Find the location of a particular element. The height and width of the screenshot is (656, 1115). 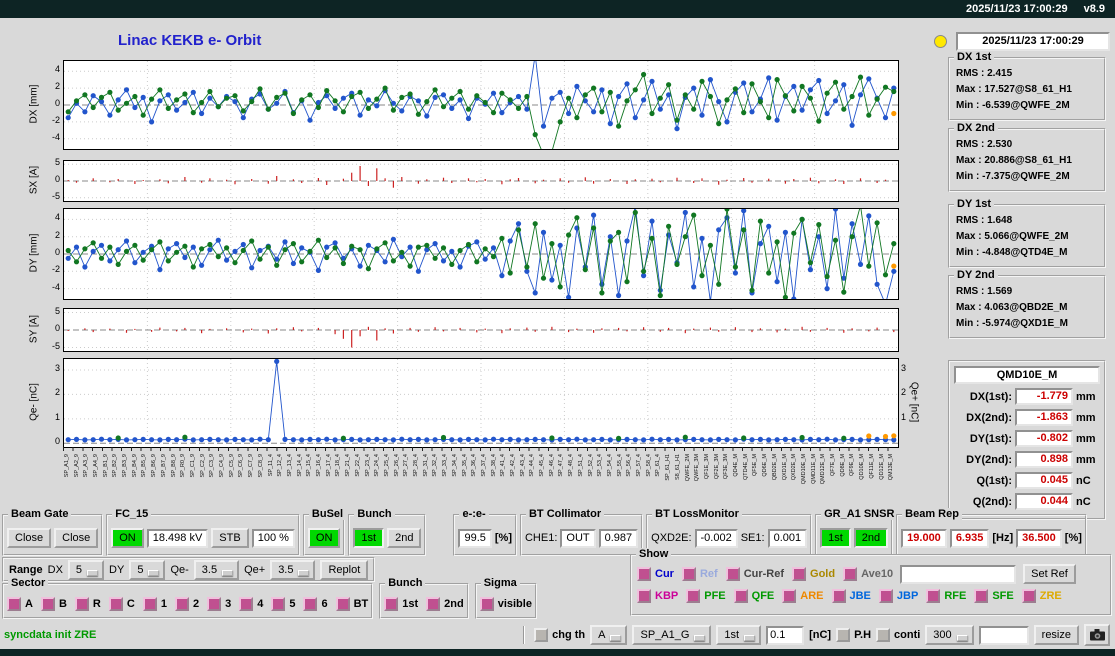

monitor-row-label: Q(1st): is located at coordinates (994, 480).